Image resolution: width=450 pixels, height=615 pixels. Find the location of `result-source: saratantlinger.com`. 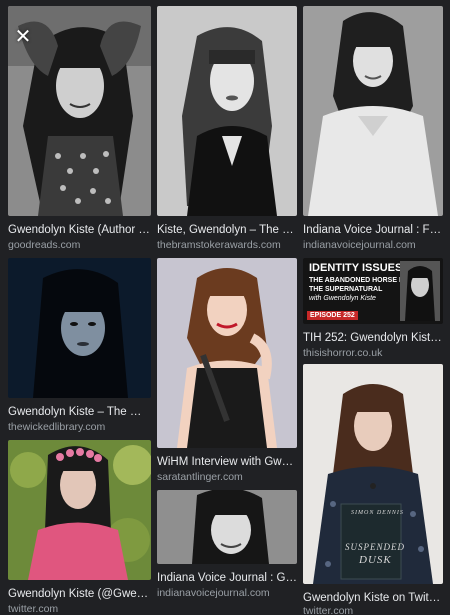

result-source: saratantlinger.com is located at coordinates (200, 477).